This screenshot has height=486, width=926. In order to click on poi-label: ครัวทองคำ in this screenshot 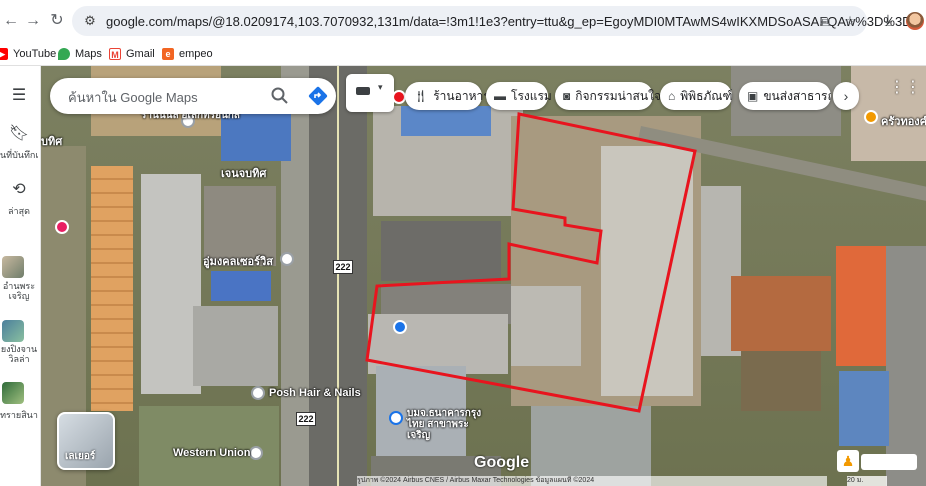, I will do `click(903, 121)`.